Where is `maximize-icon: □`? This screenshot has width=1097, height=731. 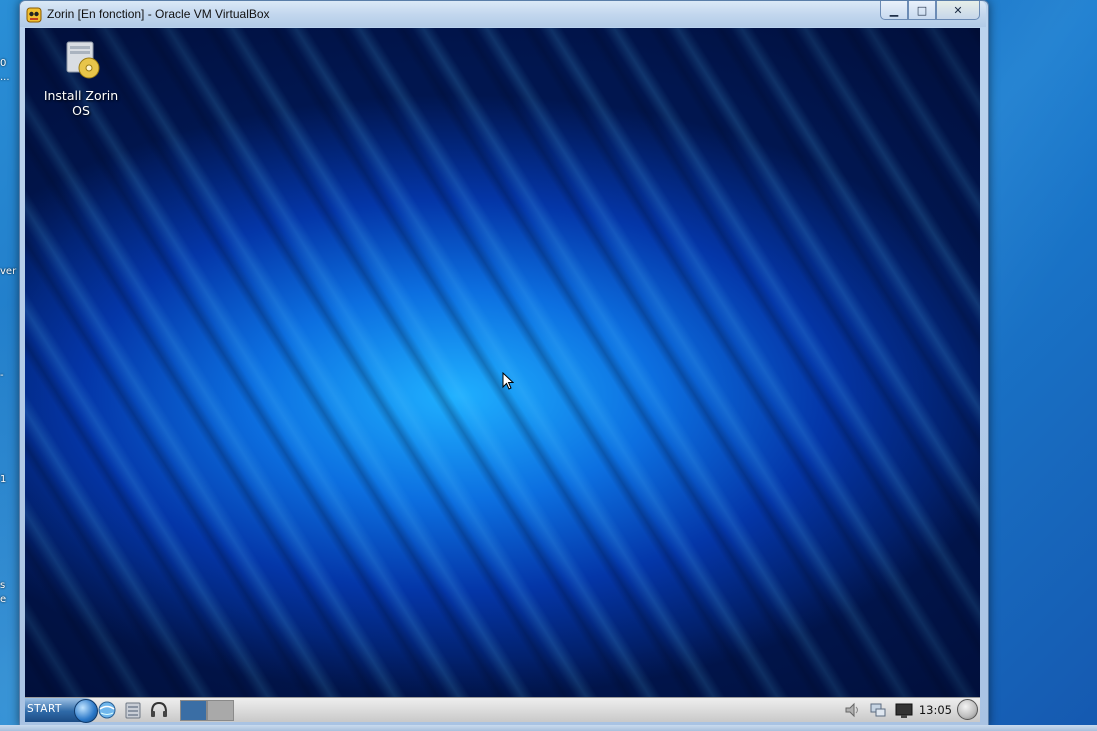
maximize-icon: □ is located at coordinates (922, 10).